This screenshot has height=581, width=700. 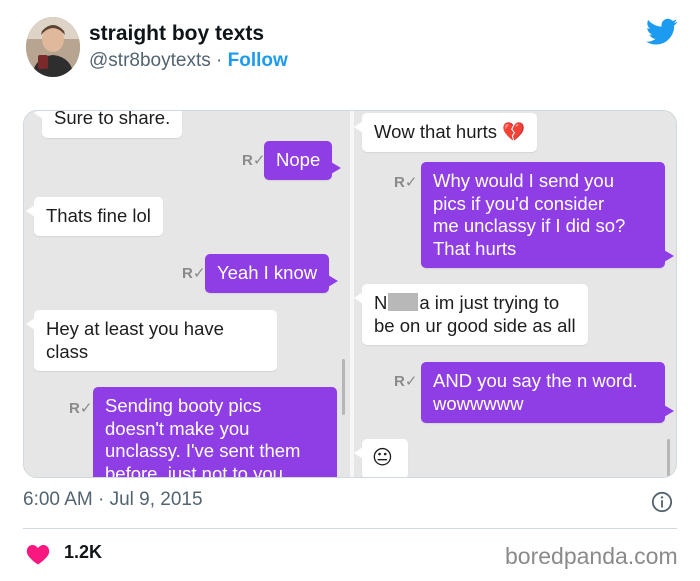 I want to click on author-handle-row: @str8boytexts · Follow, so click(x=188, y=61).